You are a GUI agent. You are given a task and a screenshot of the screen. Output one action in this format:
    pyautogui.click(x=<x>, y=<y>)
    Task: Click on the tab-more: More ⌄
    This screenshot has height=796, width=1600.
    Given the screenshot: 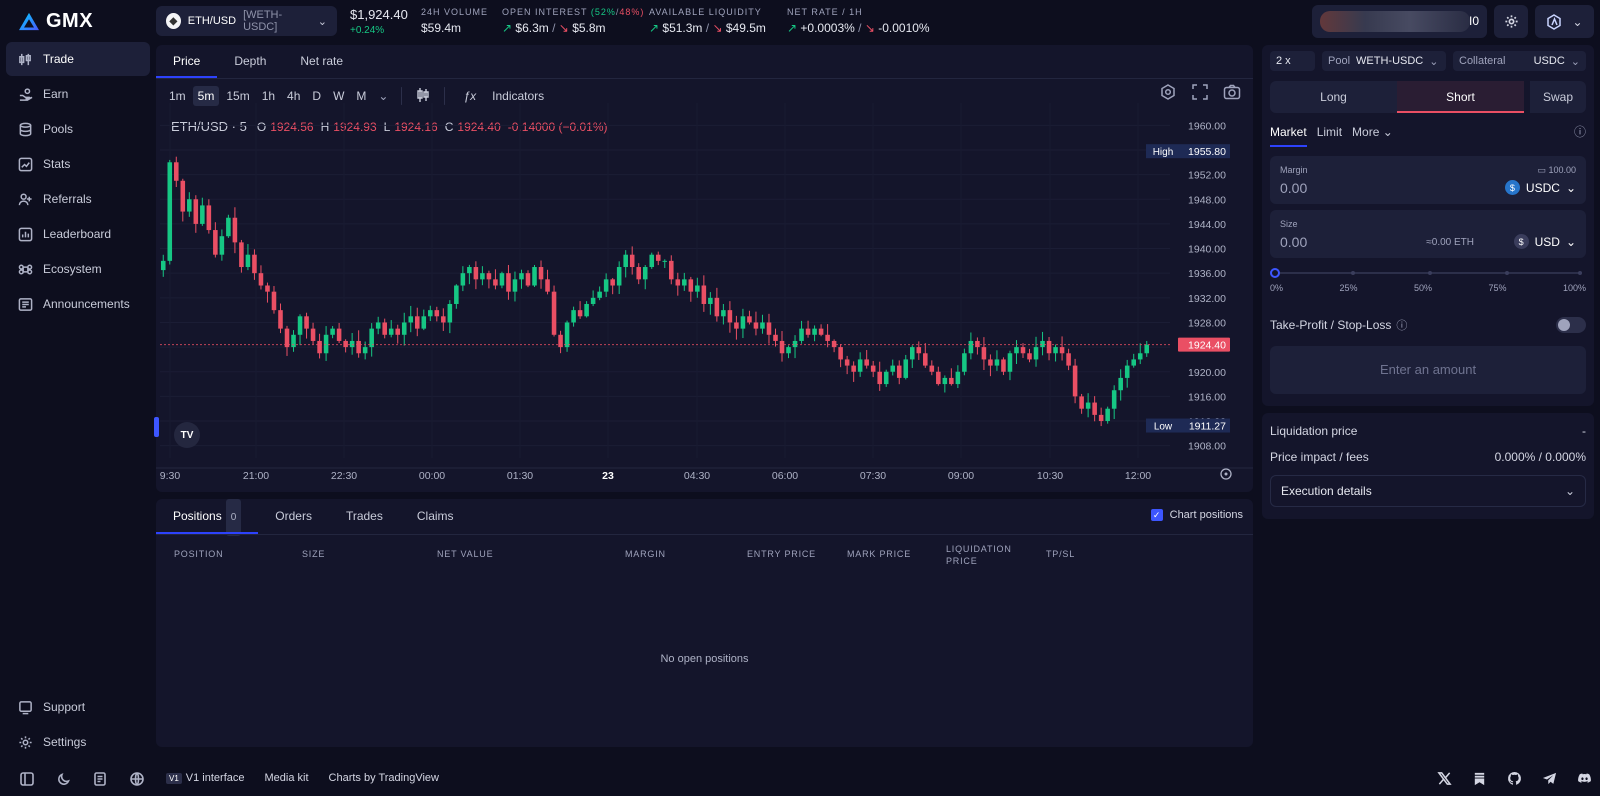 What is the action you would take?
    pyautogui.click(x=1372, y=136)
    